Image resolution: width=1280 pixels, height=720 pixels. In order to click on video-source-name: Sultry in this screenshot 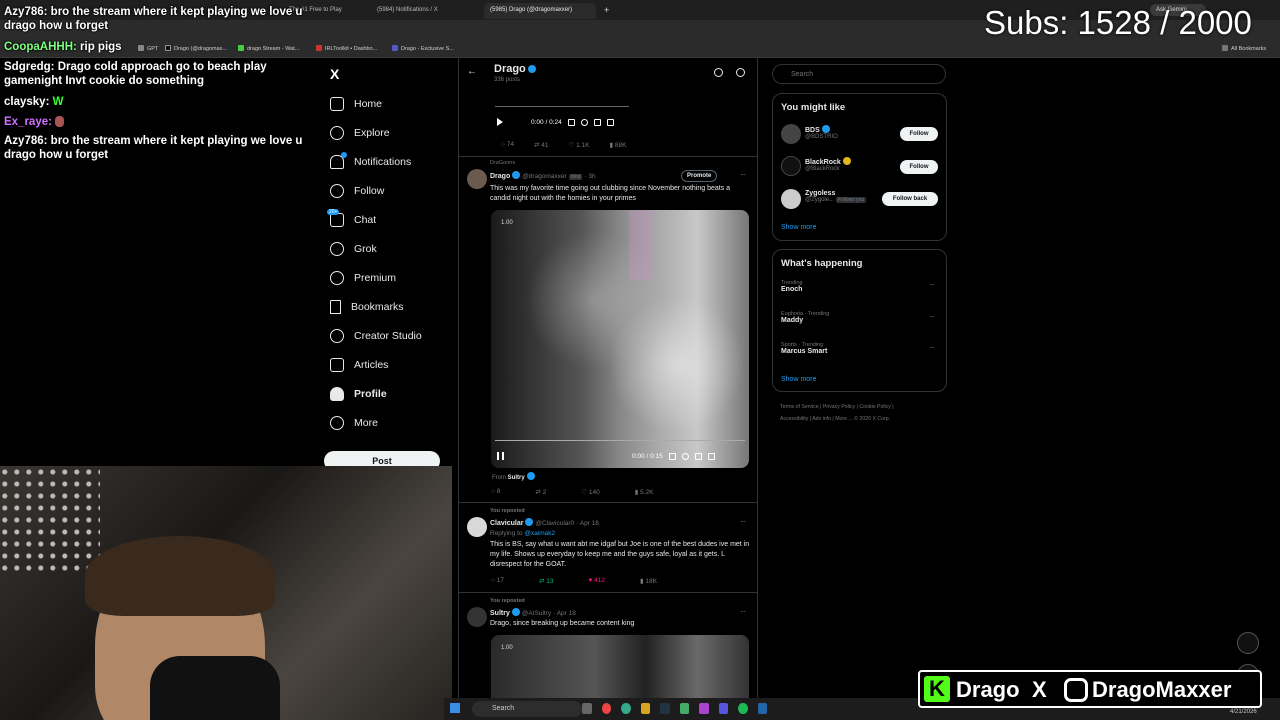, I will do `click(516, 478)`.